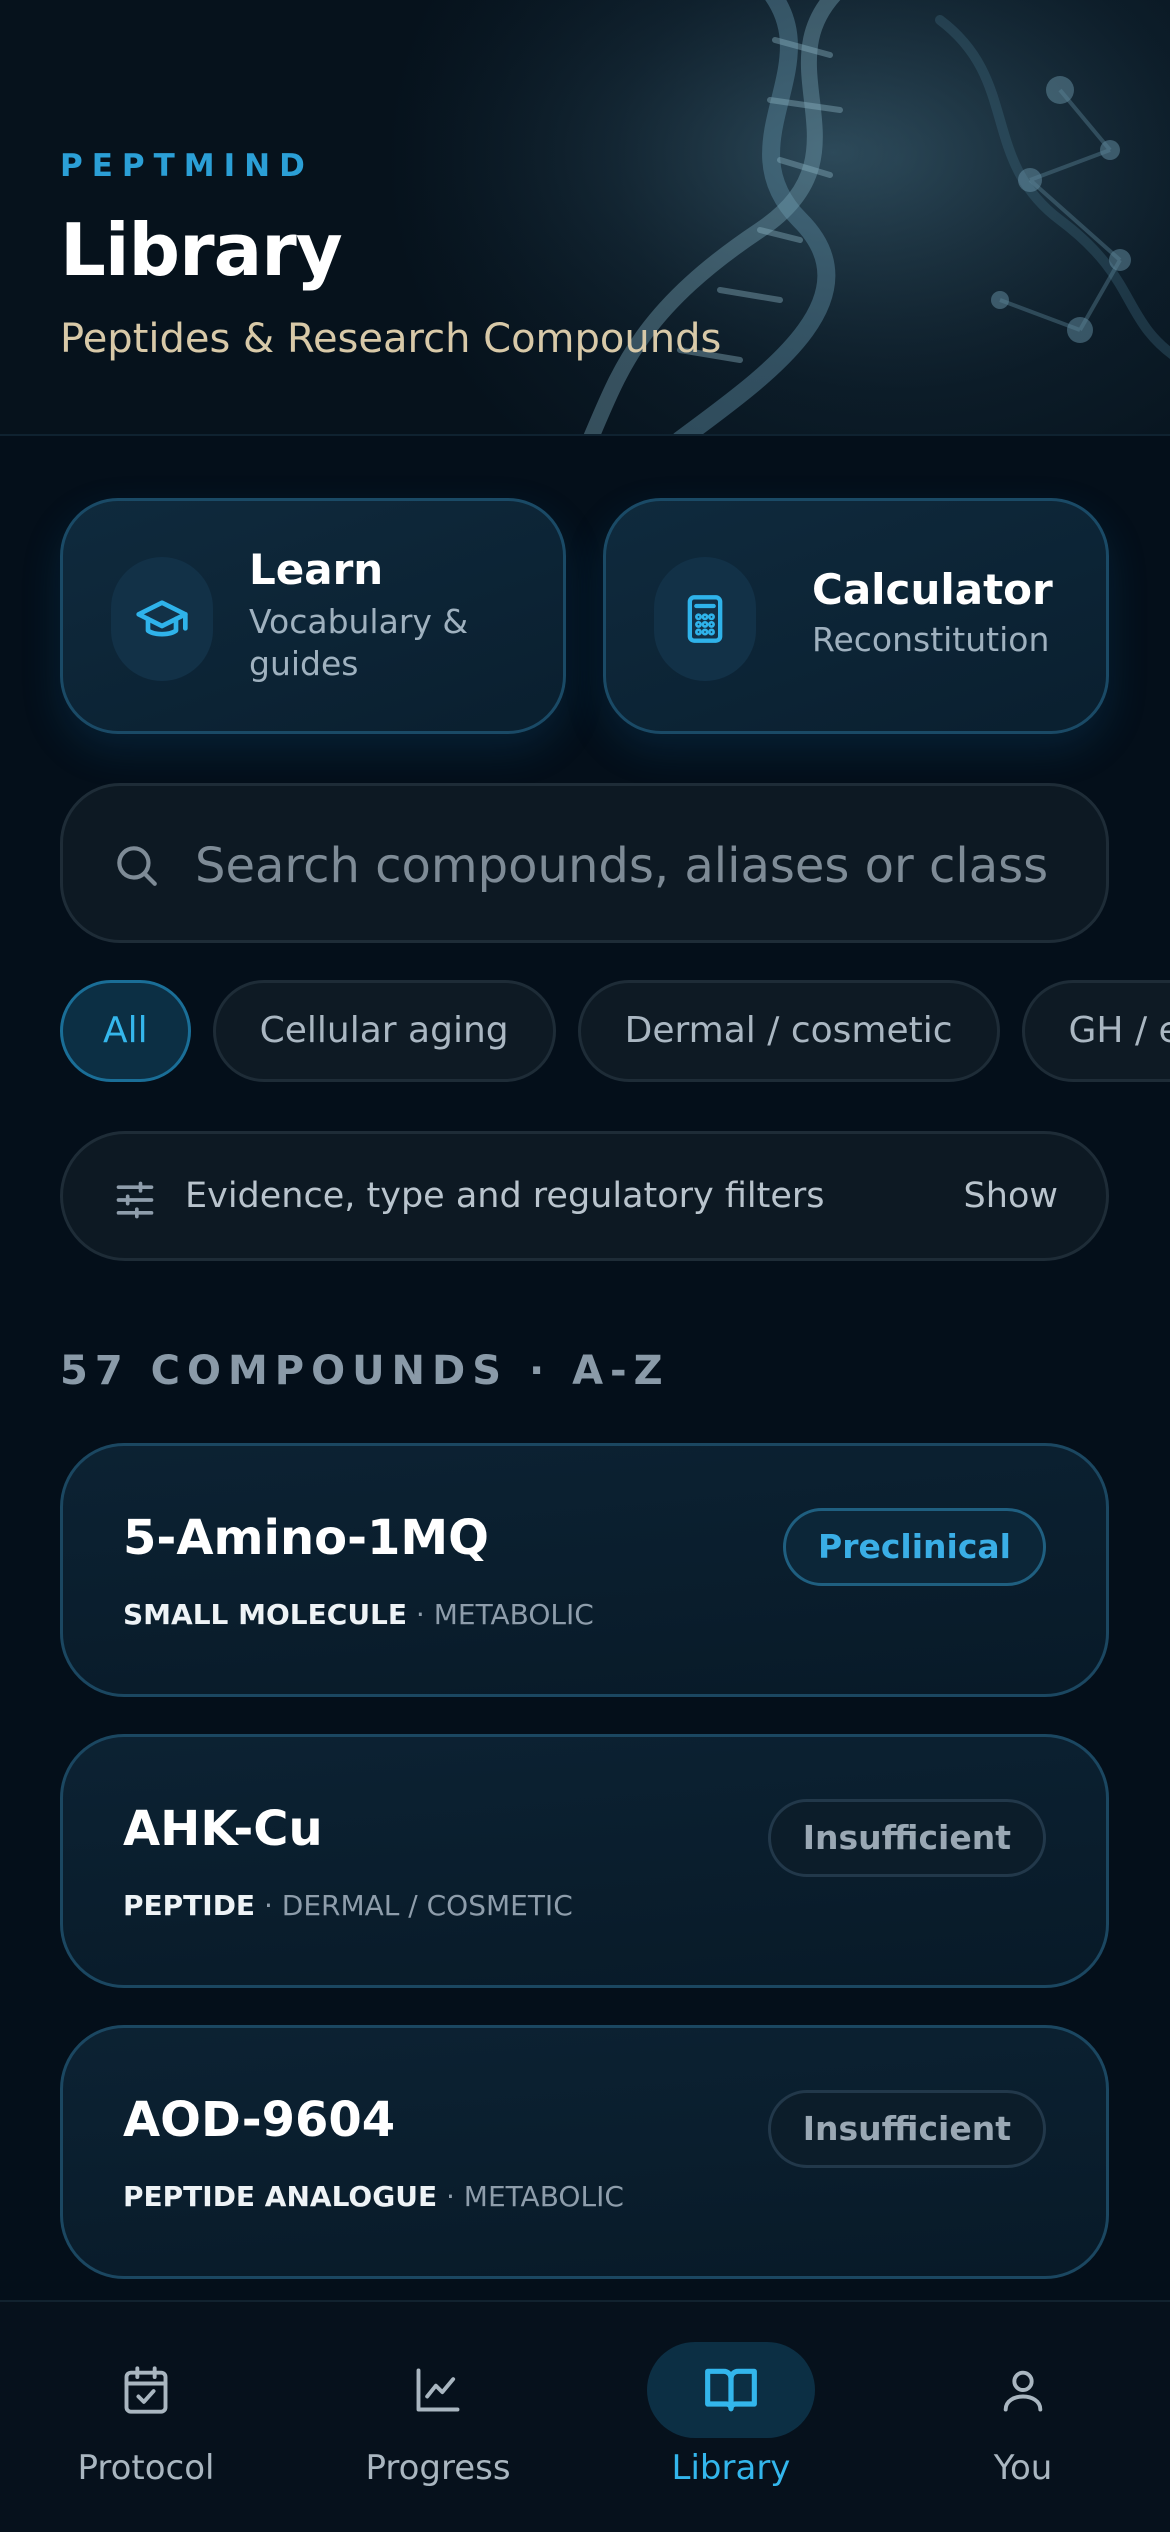 The image size is (1170, 2532). What do you see at coordinates (731, 2390) in the screenshot?
I see `open-book-icon` at bounding box center [731, 2390].